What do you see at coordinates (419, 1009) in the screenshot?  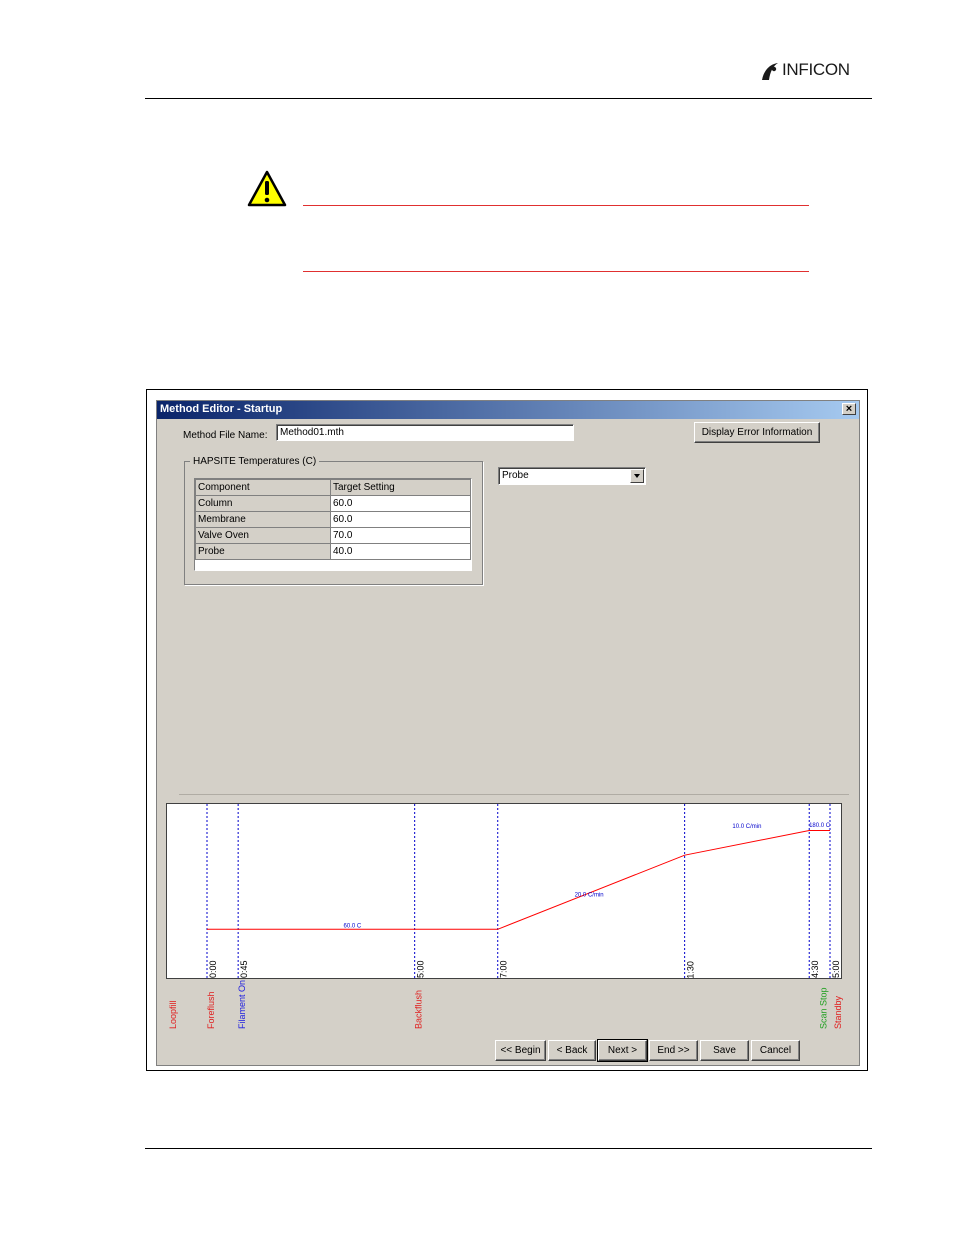 I see `event-label: Backflush` at bounding box center [419, 1009].